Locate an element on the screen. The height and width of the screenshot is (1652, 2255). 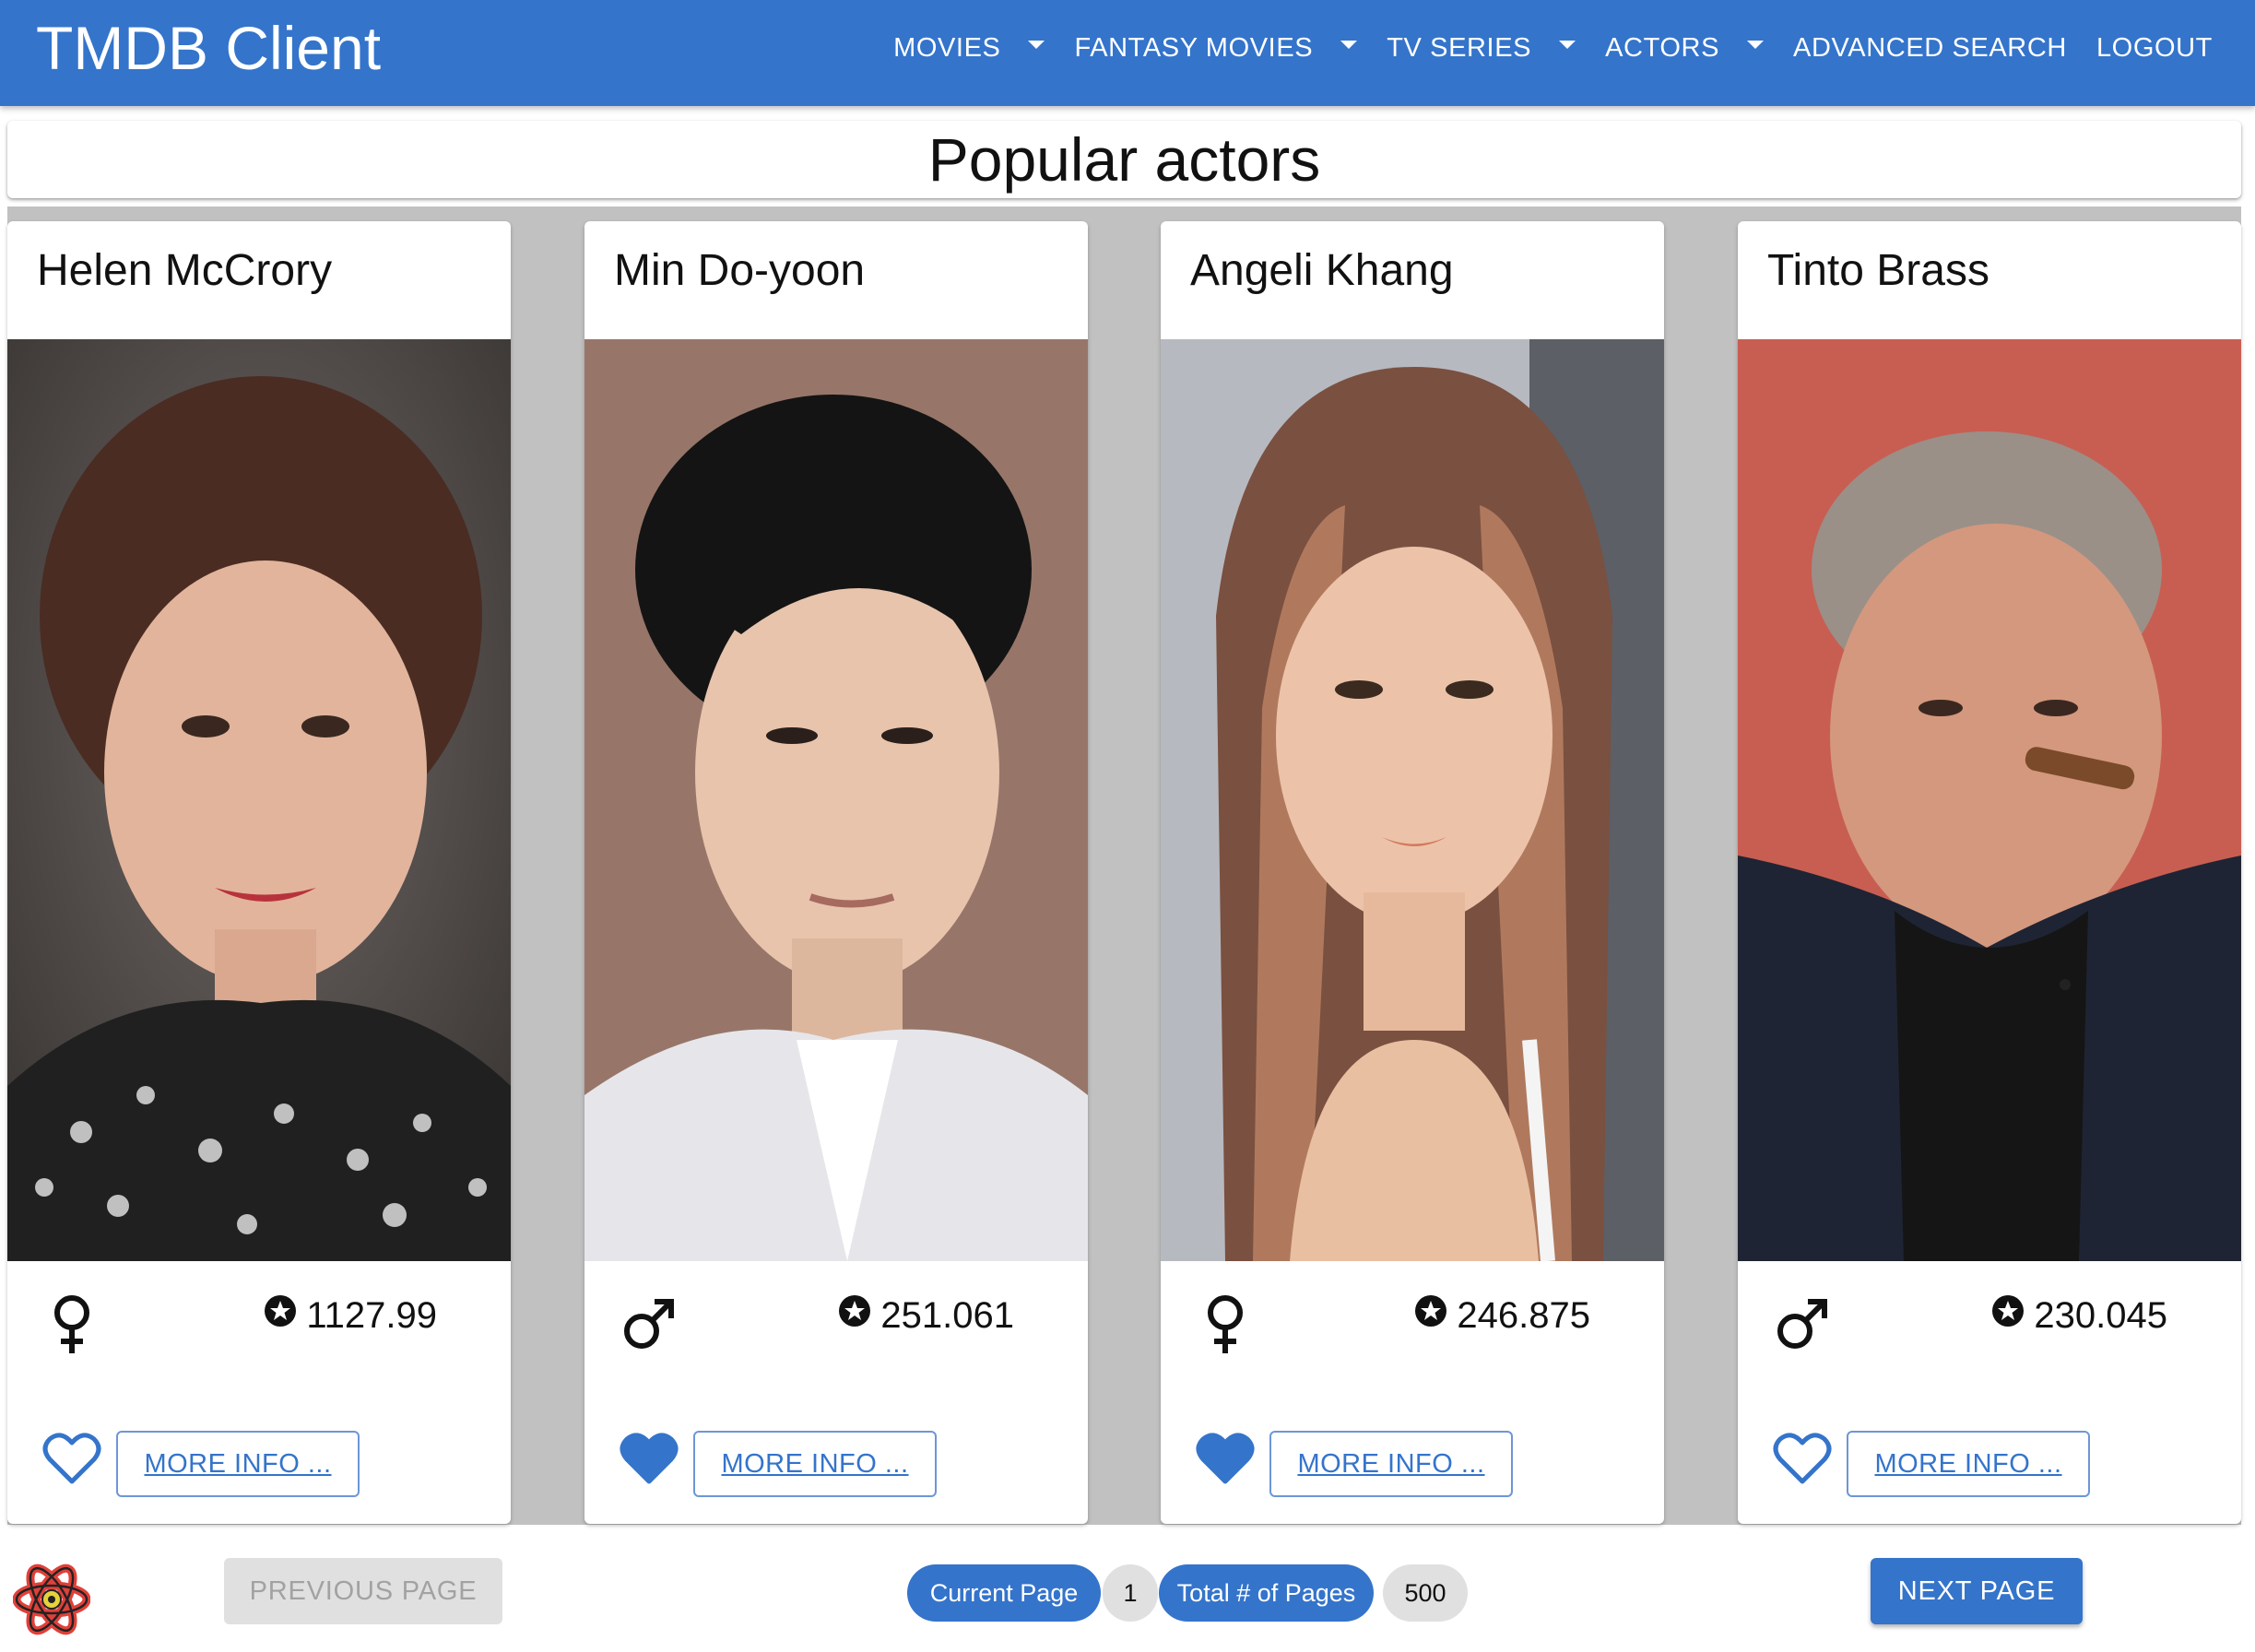
popularity: 246.875 is located at coordinates (1502, 1315).